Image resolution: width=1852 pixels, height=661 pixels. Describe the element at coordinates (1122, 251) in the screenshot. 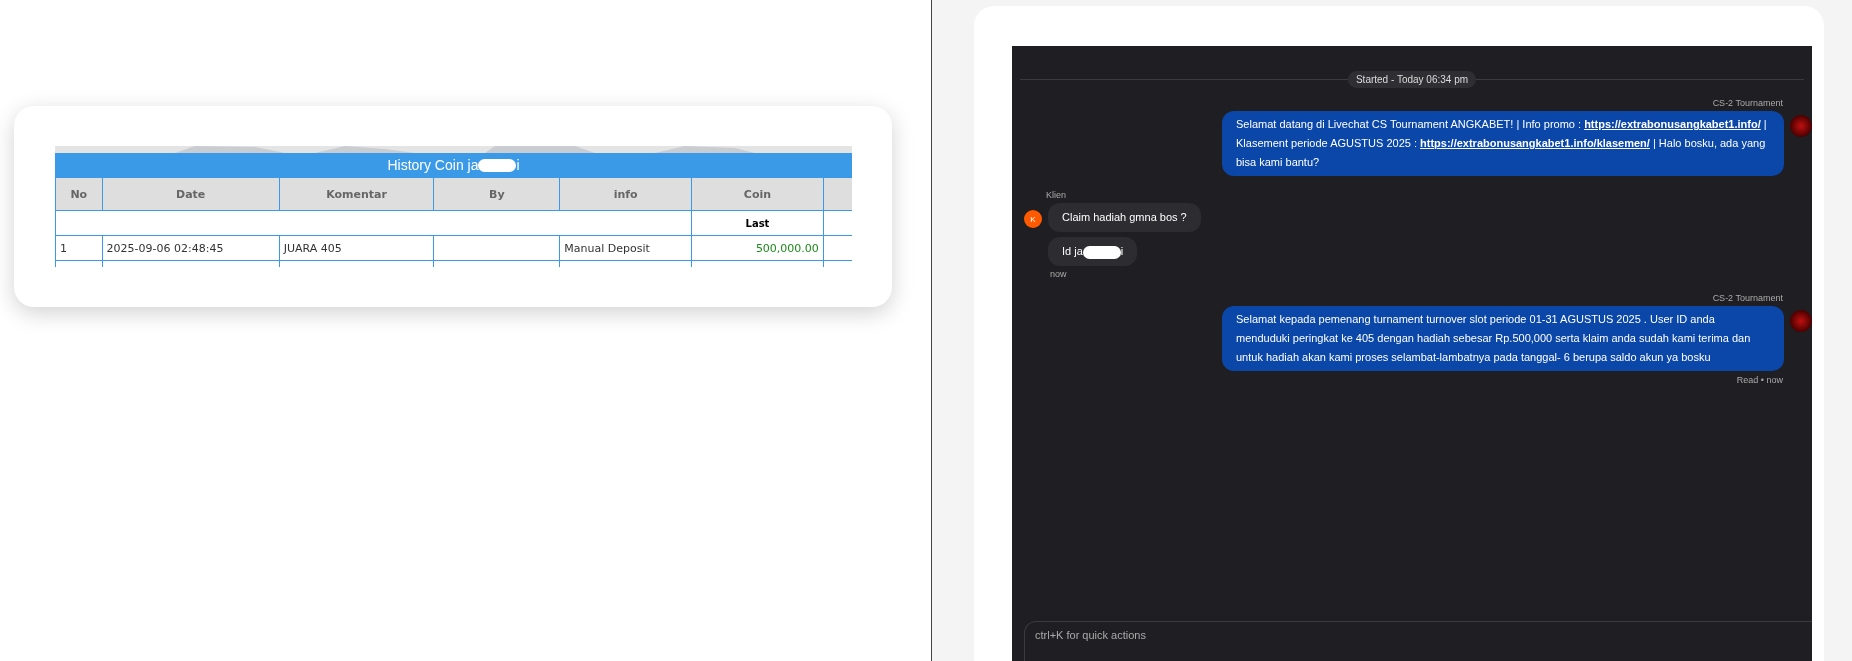

I see `message-text: i` at that location.